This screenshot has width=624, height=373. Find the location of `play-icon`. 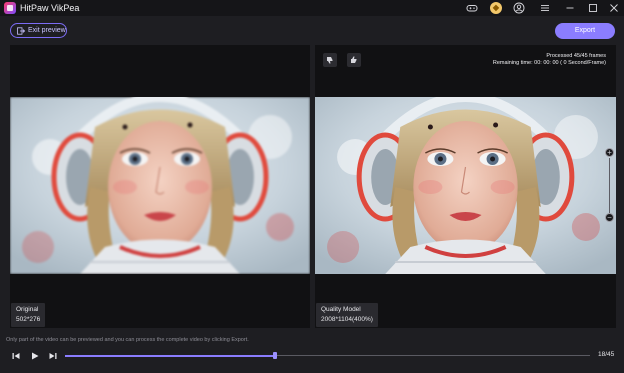

play-icon is located at coordinates (35, 356).